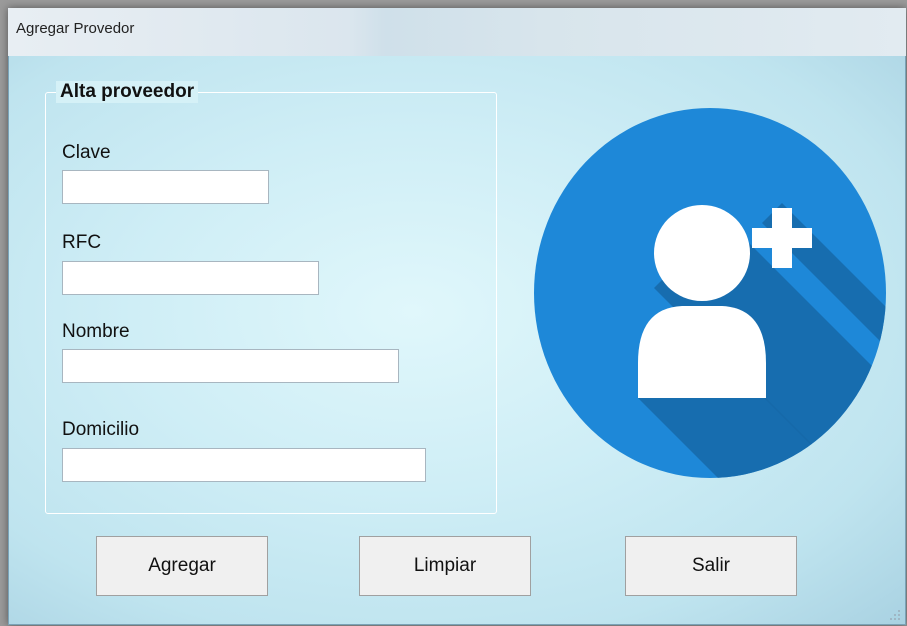 Image resolution: width=907 pixels, height=626 pixels. What do you see at coordinates (182, 566) in the screenshot?
I see `agregar-button: Agregar` at bounding box center [182, 566].